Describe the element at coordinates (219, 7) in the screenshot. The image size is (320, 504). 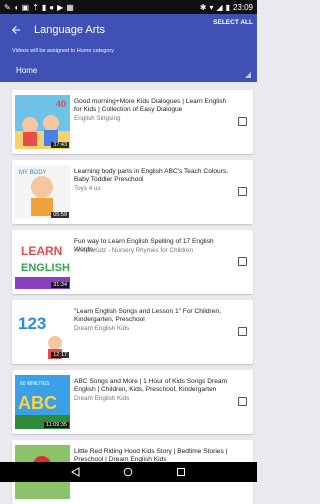
I see `signal-icon: ◢` at that location.